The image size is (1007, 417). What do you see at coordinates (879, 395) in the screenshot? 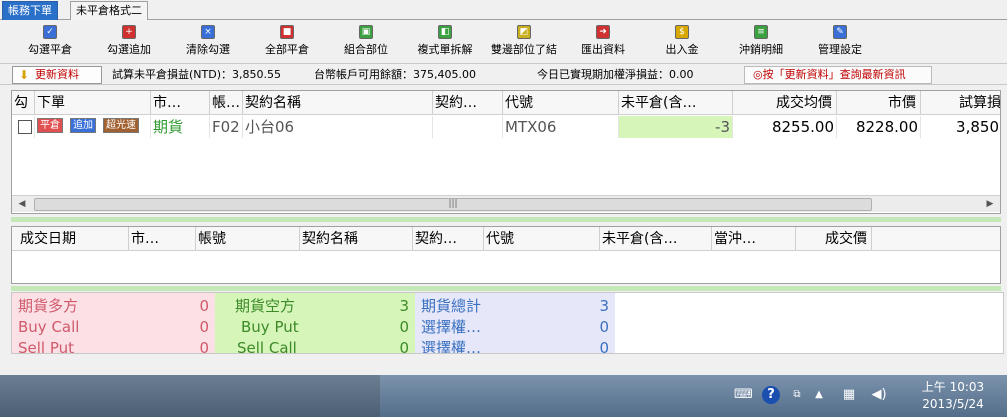
I see `volume-icon: ◀)` at bounding box center [879, 395].